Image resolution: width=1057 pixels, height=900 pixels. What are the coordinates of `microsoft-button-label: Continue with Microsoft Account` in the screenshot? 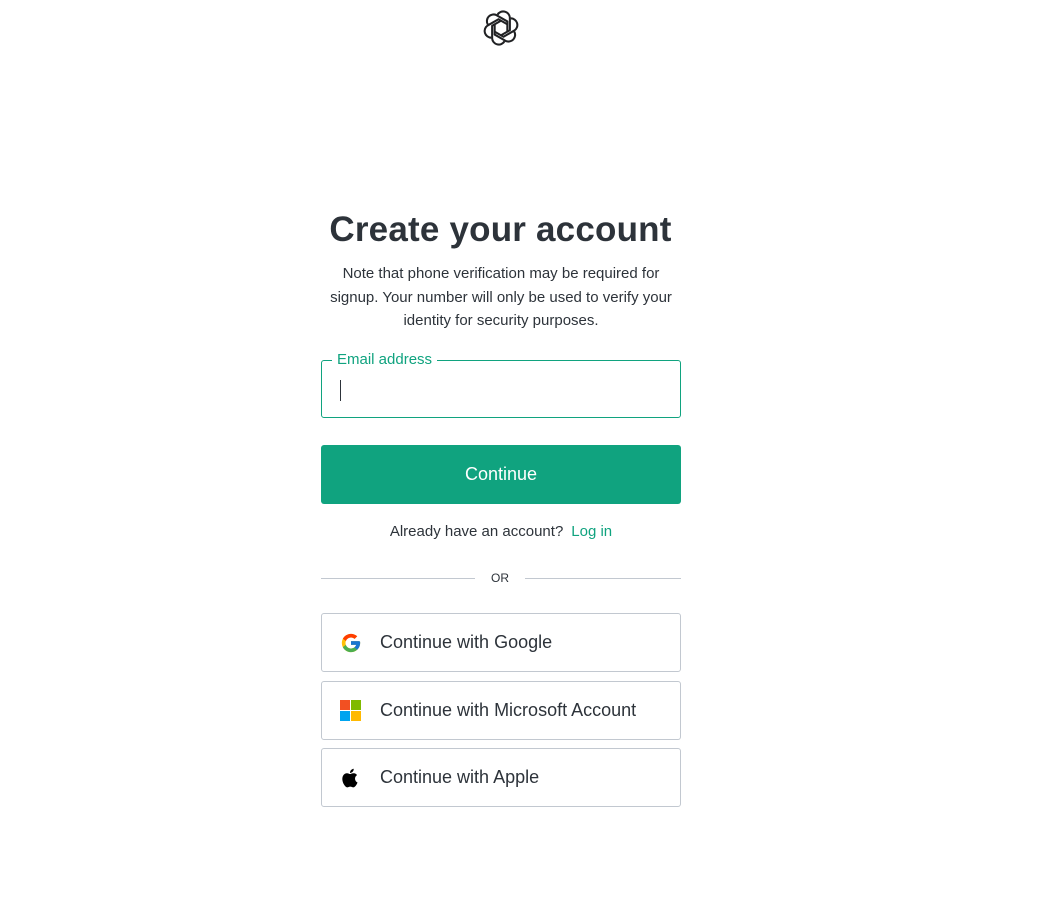 It's located at (508, 710).